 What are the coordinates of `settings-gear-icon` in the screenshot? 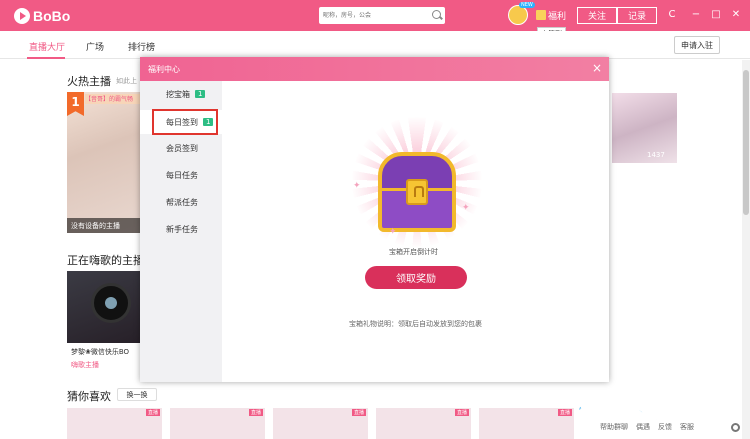 It's located at (735, 427).